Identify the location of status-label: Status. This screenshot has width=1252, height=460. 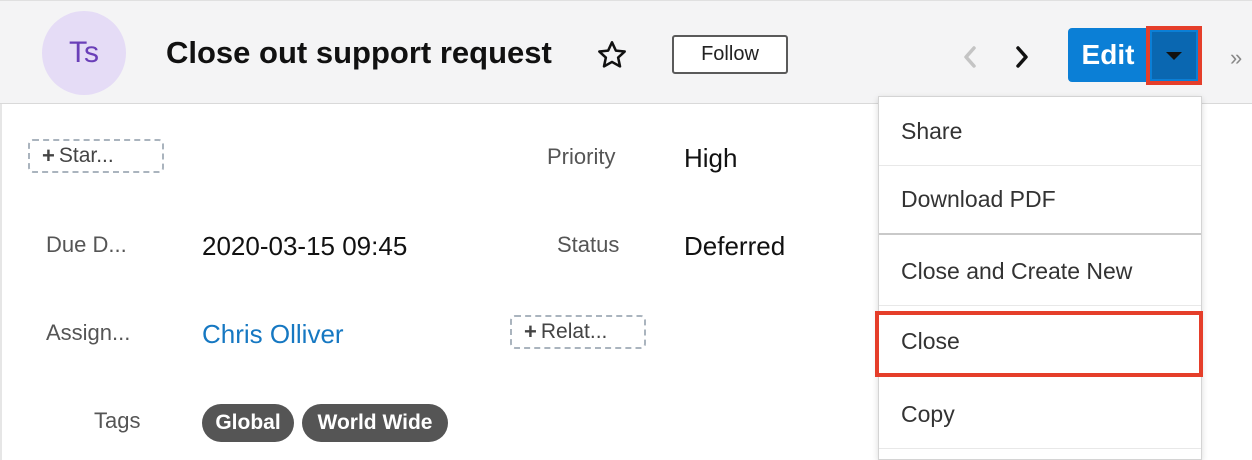
(588, 244).